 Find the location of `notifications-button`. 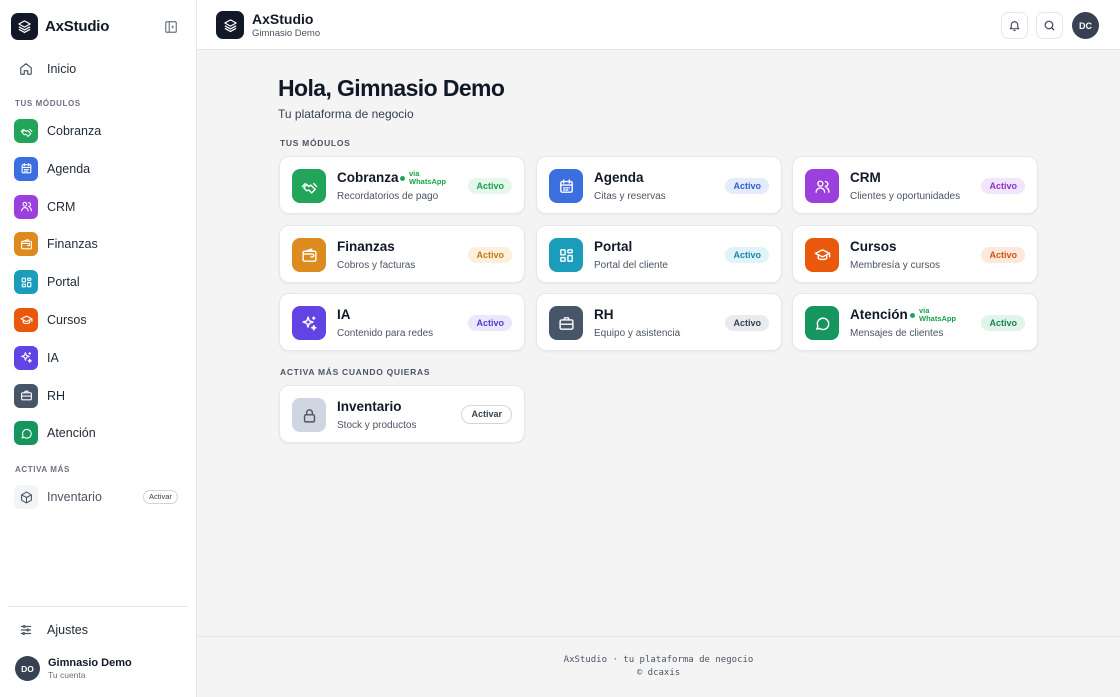

notifications-button is located at coordinates (1014, 25).